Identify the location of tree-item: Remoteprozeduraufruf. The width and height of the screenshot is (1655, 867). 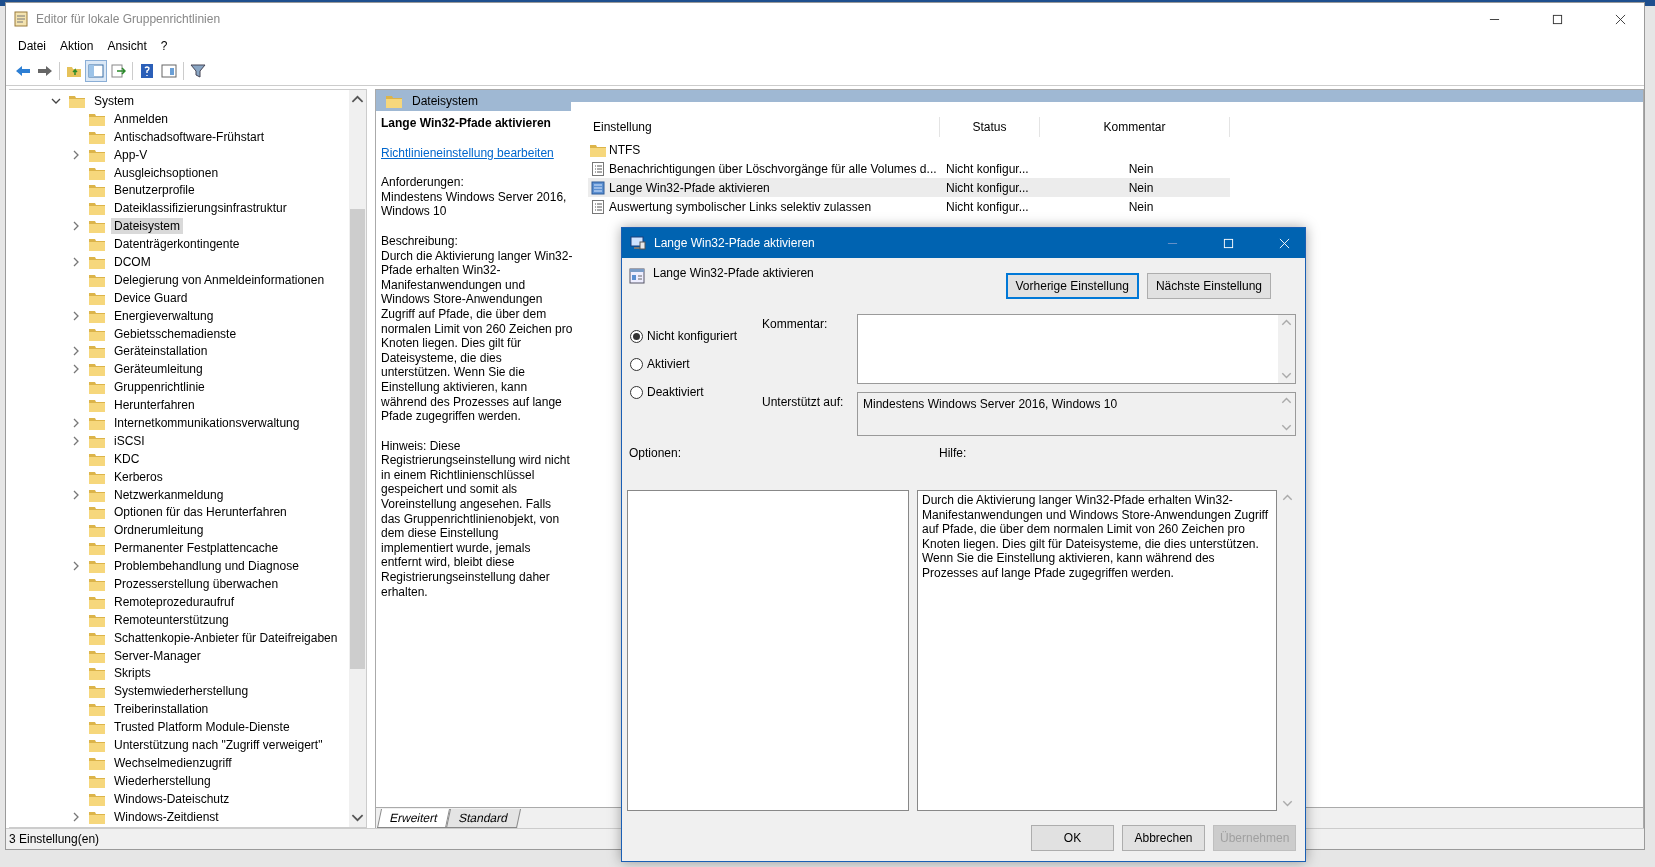
(174, 601).